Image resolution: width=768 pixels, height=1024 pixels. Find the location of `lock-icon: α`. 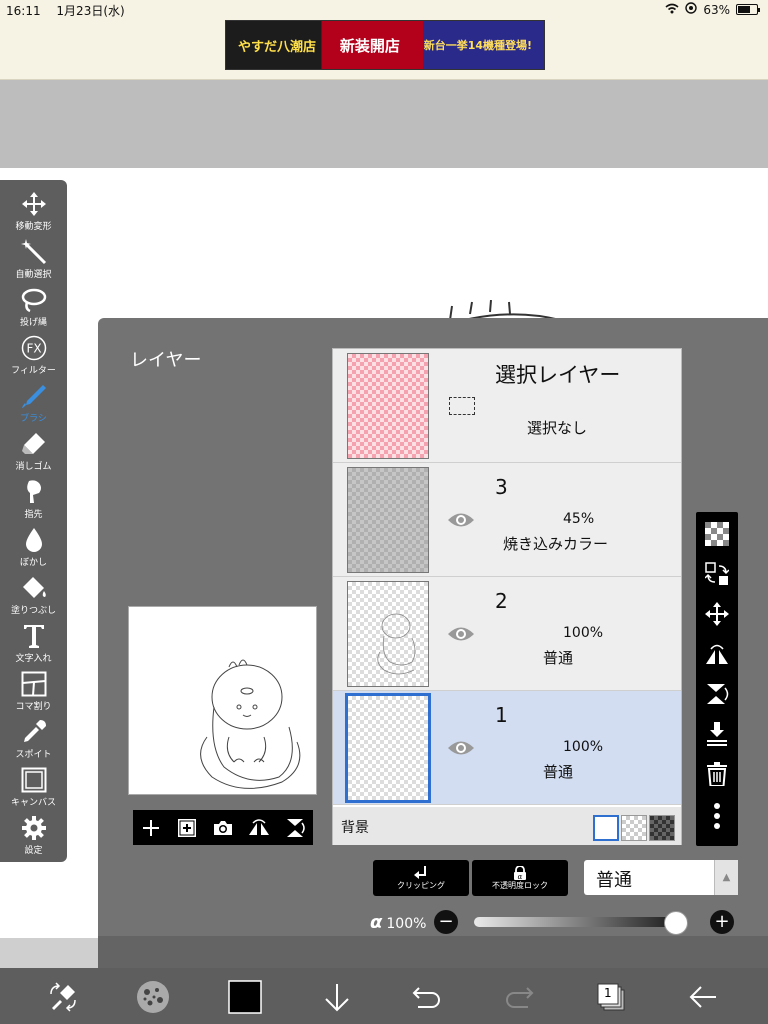

lock-icon: α is located at coordinates (520, 872).